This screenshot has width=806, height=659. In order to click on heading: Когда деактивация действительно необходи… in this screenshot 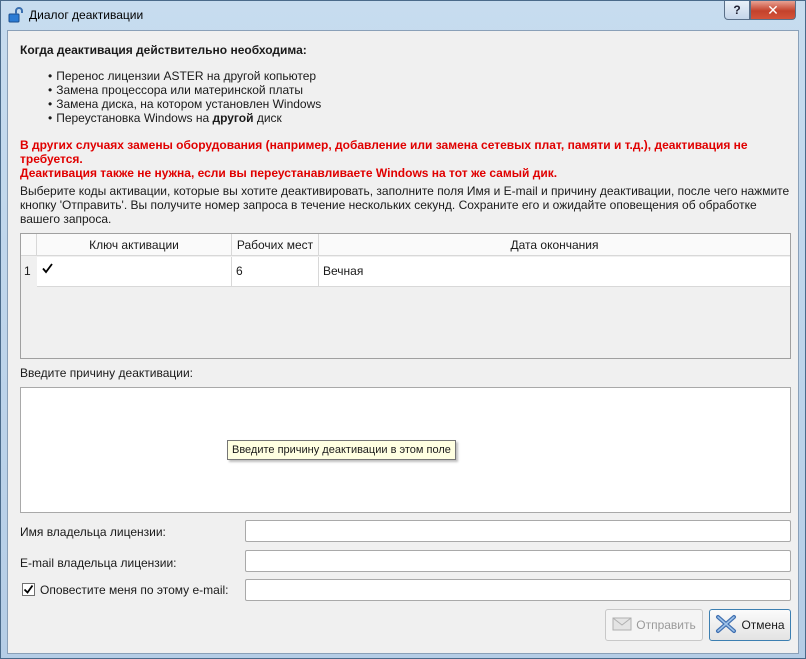, I will do `click(163, 50)`.